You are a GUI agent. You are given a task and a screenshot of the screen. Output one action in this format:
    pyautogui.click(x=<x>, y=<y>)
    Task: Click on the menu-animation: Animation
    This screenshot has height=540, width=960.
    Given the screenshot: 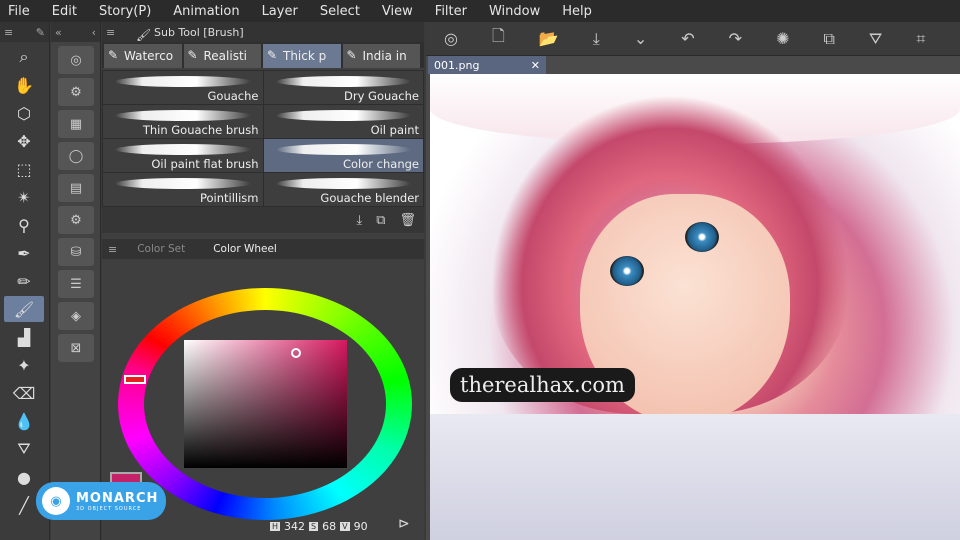 What is the action you would take?
    pyautogui.click(x=206, y=11)
    